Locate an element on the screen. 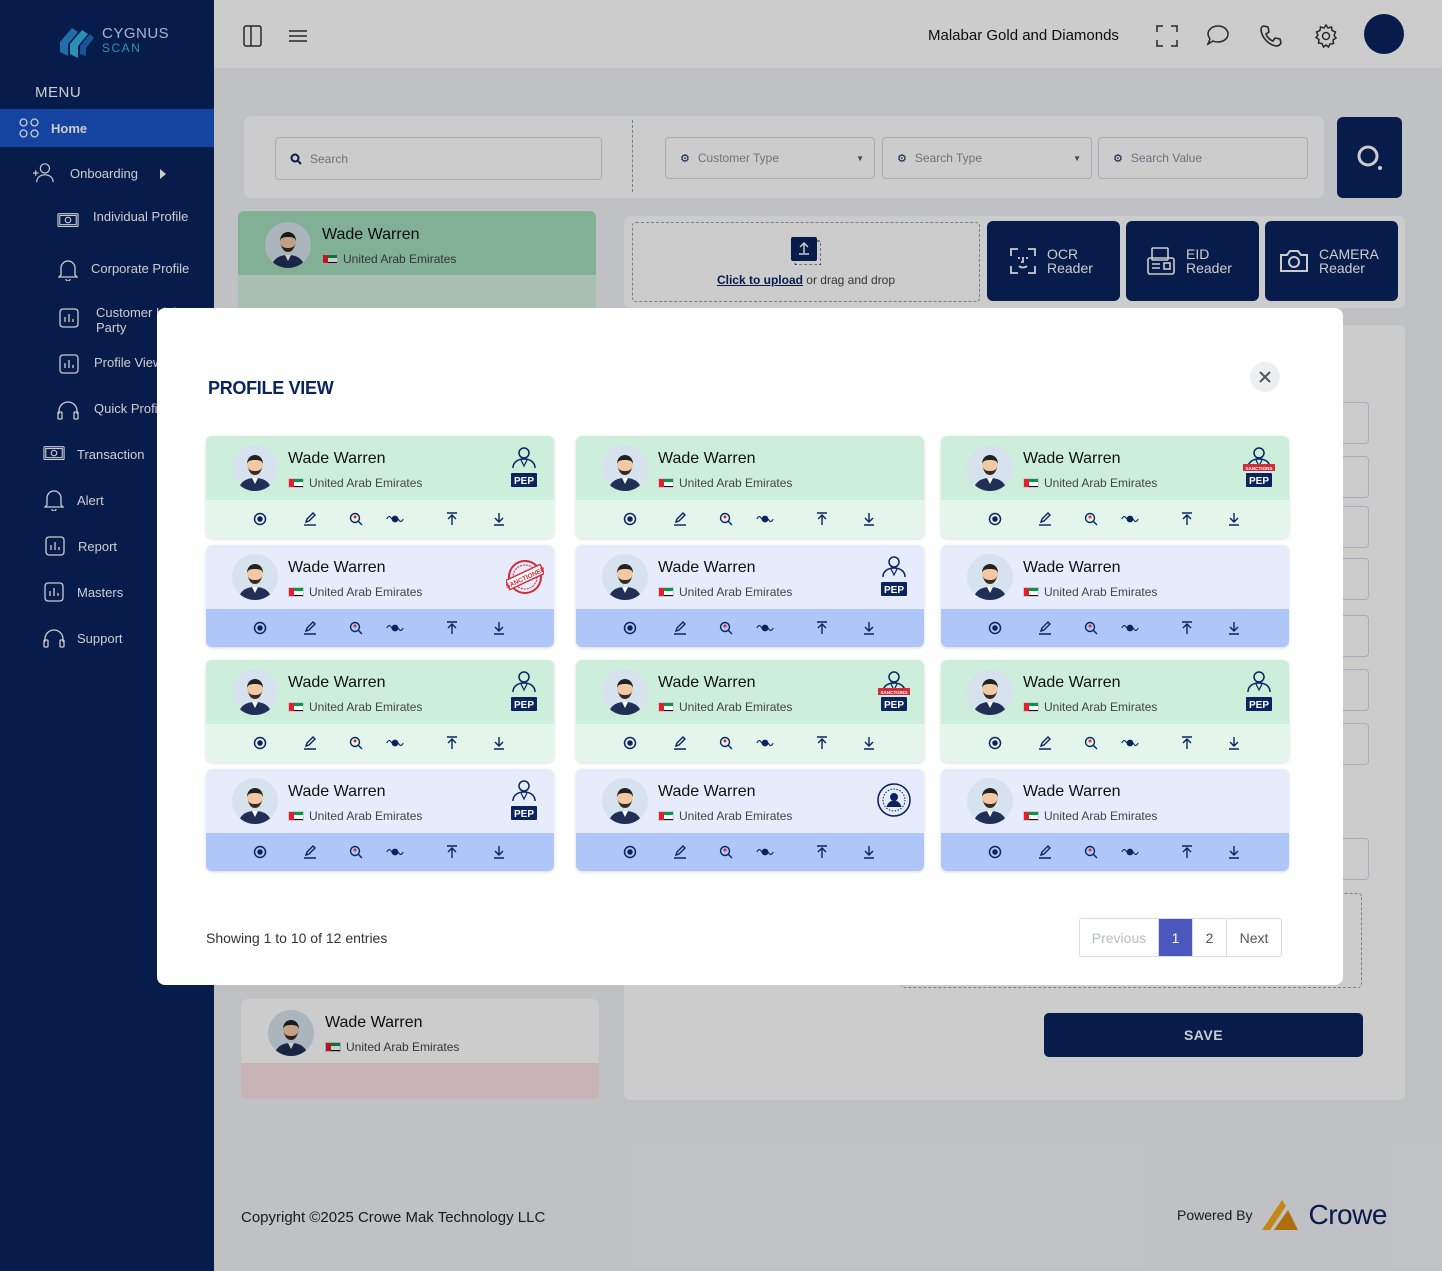 Image resolution: width=1442 pixels, height=1271 pixels. page-2-button: 2 is located at coordinates (1210, 937).